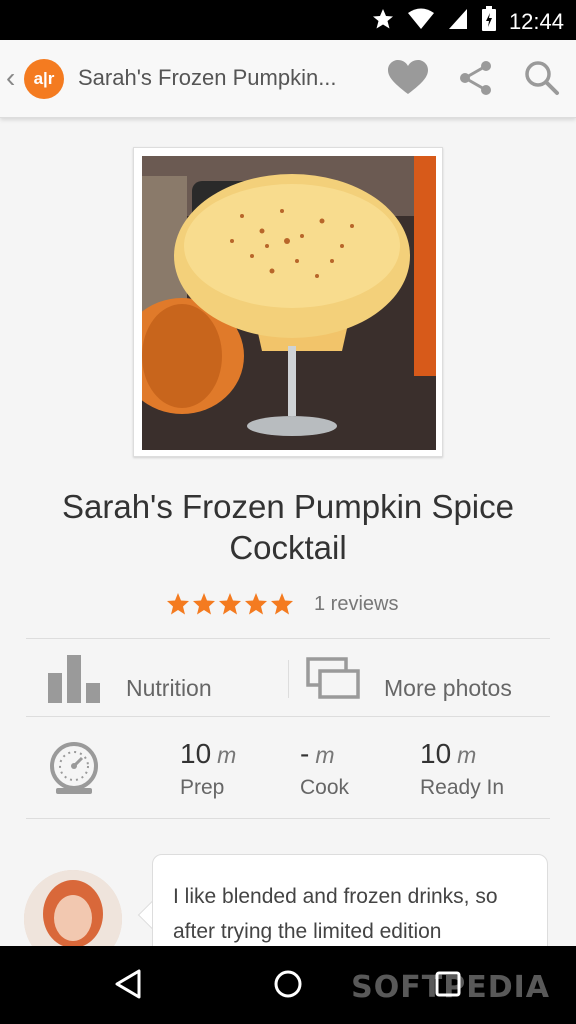 Image resolution: width=576 pixels, height=1024 pixels. I want to click on allrecipes-logo: a|r, so click(44, 79).